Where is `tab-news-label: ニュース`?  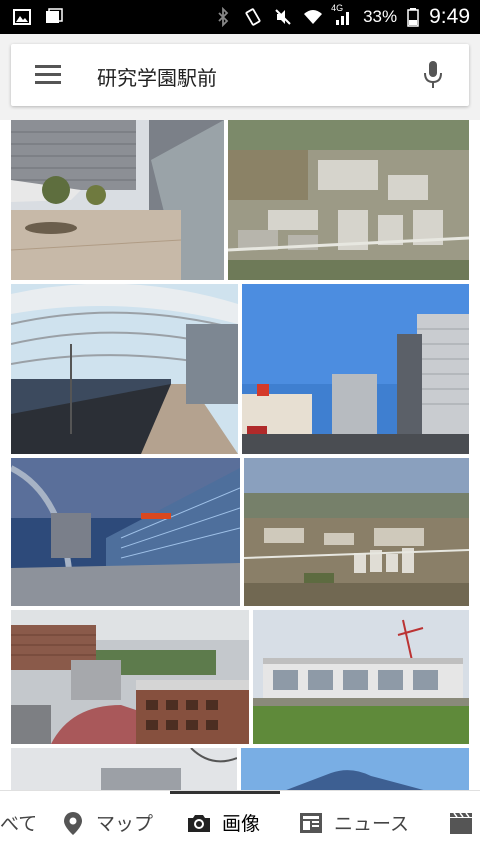
tab-news-label: ニュース is located at coordinates (372, 824).